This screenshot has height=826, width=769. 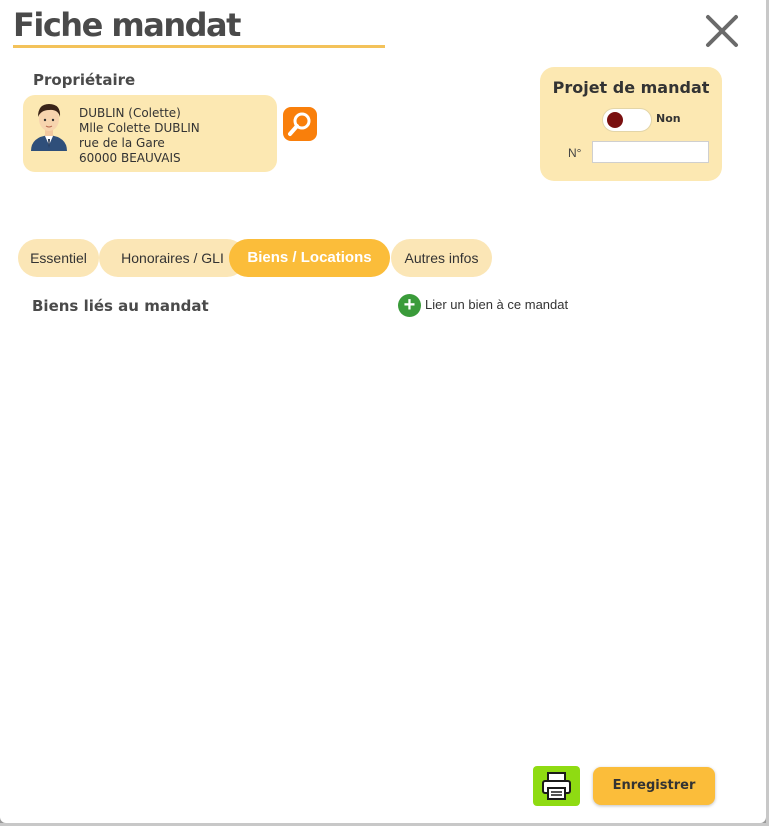 I want to click on close-icon, so click(x=722, y=31).